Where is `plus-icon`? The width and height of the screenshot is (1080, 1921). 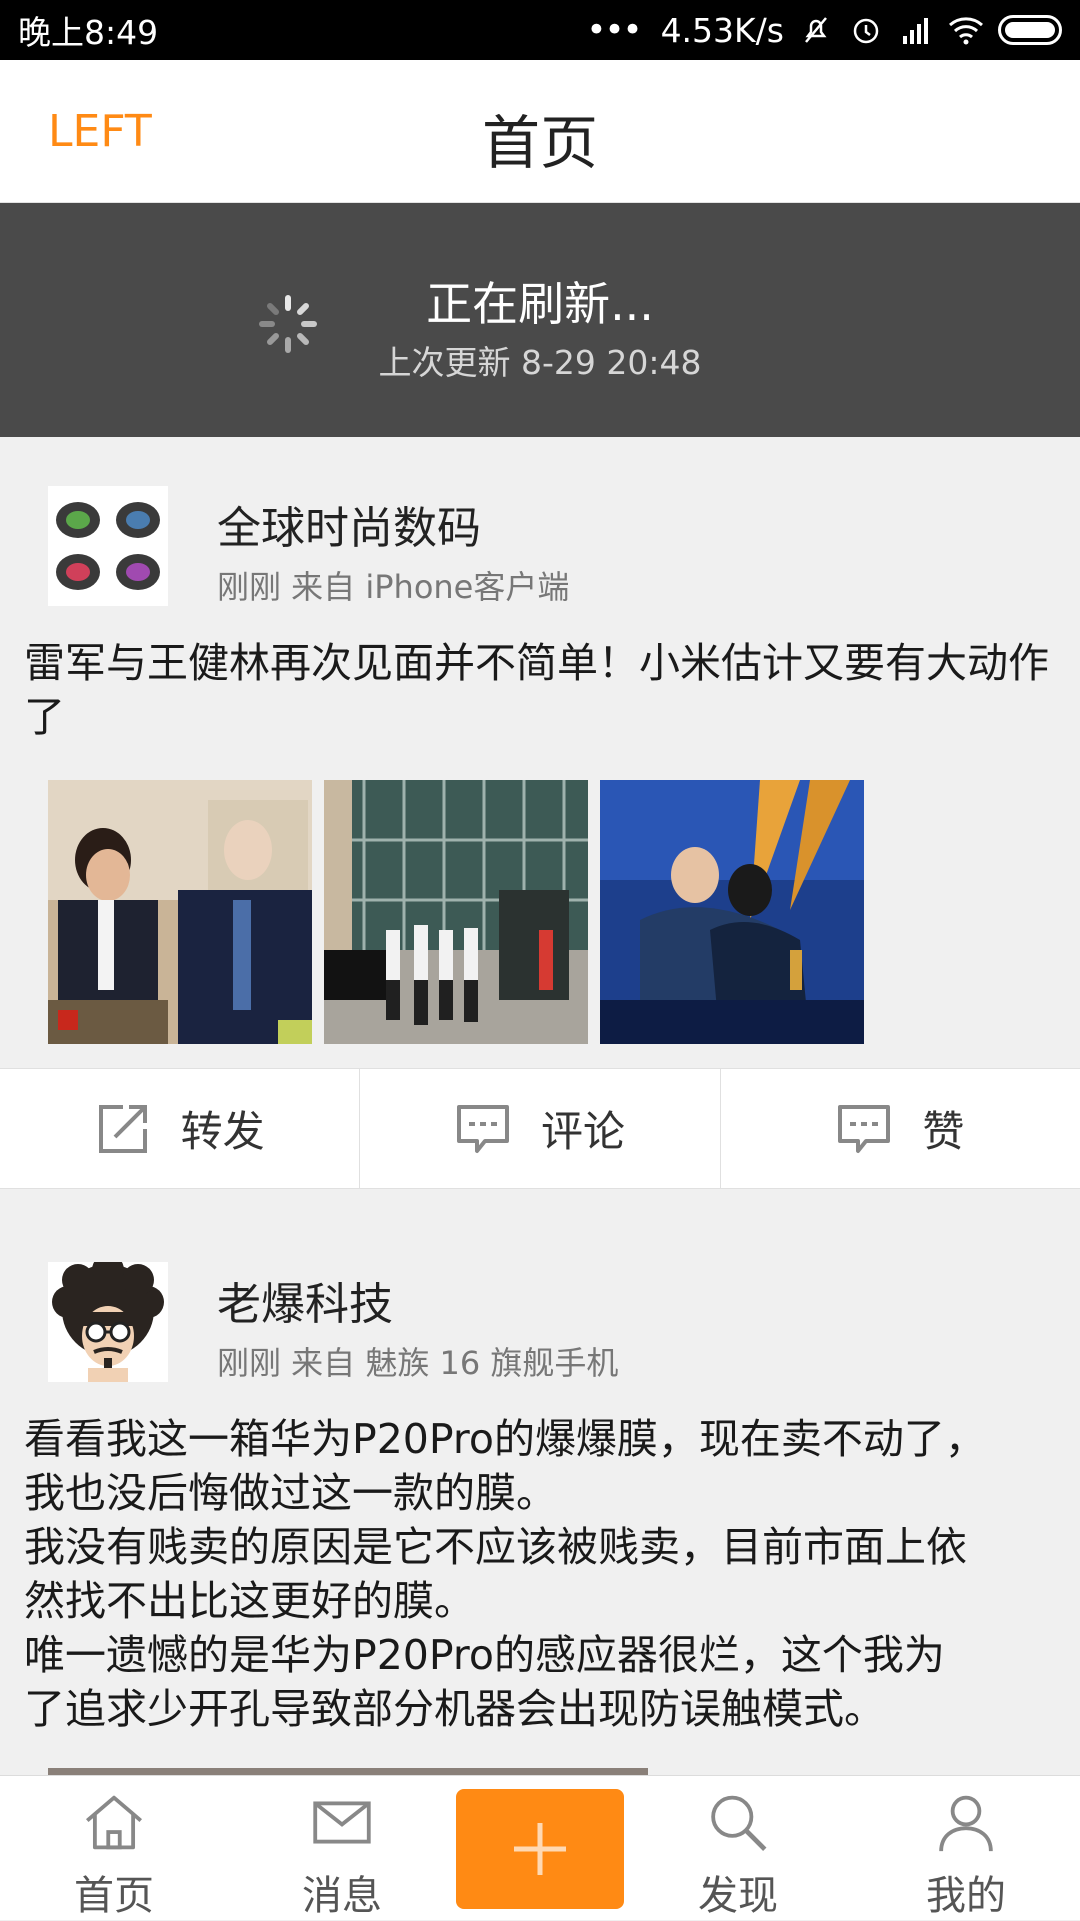
plus-icon is located at coordinates (540, 1849).